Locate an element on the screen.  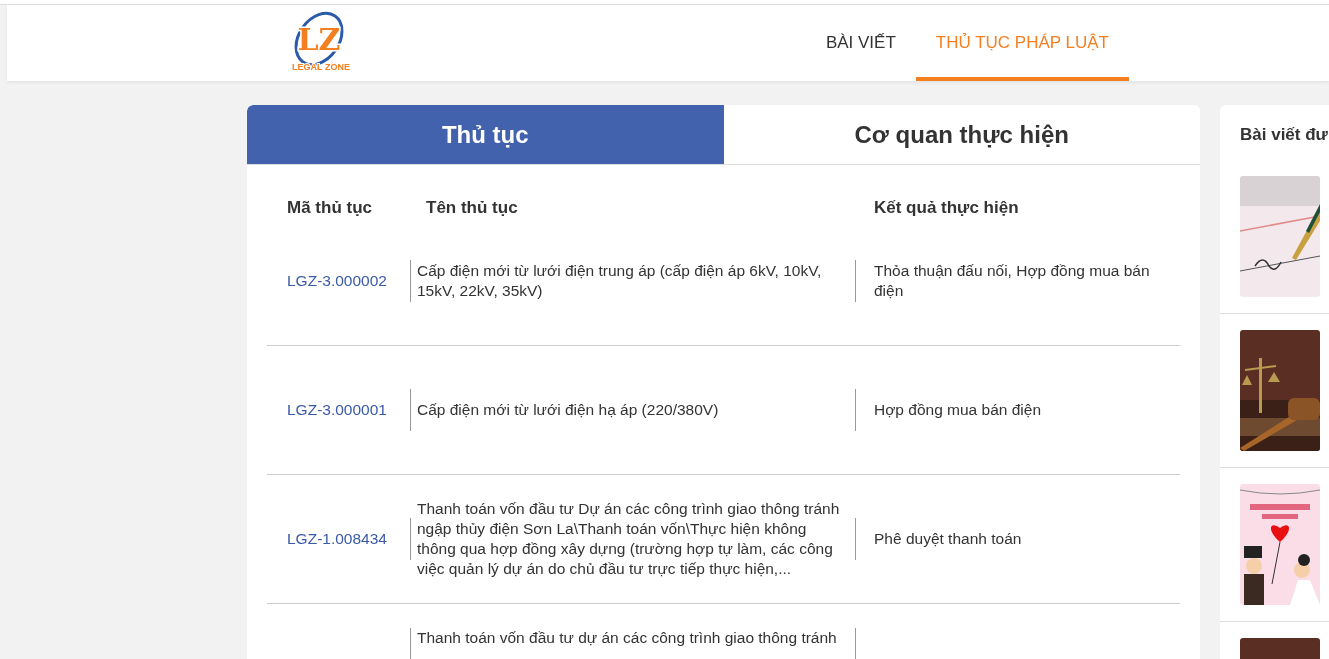
procedure-code-link: LGZ-3.000002 is located at coordinates (337, 280).